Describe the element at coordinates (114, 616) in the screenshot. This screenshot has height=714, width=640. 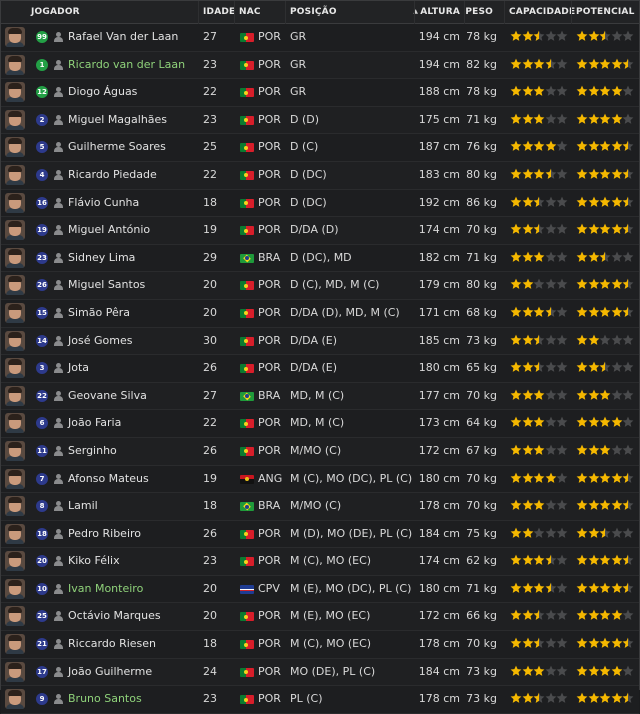
I see `player-name-link: Octávio Marques` at that location.